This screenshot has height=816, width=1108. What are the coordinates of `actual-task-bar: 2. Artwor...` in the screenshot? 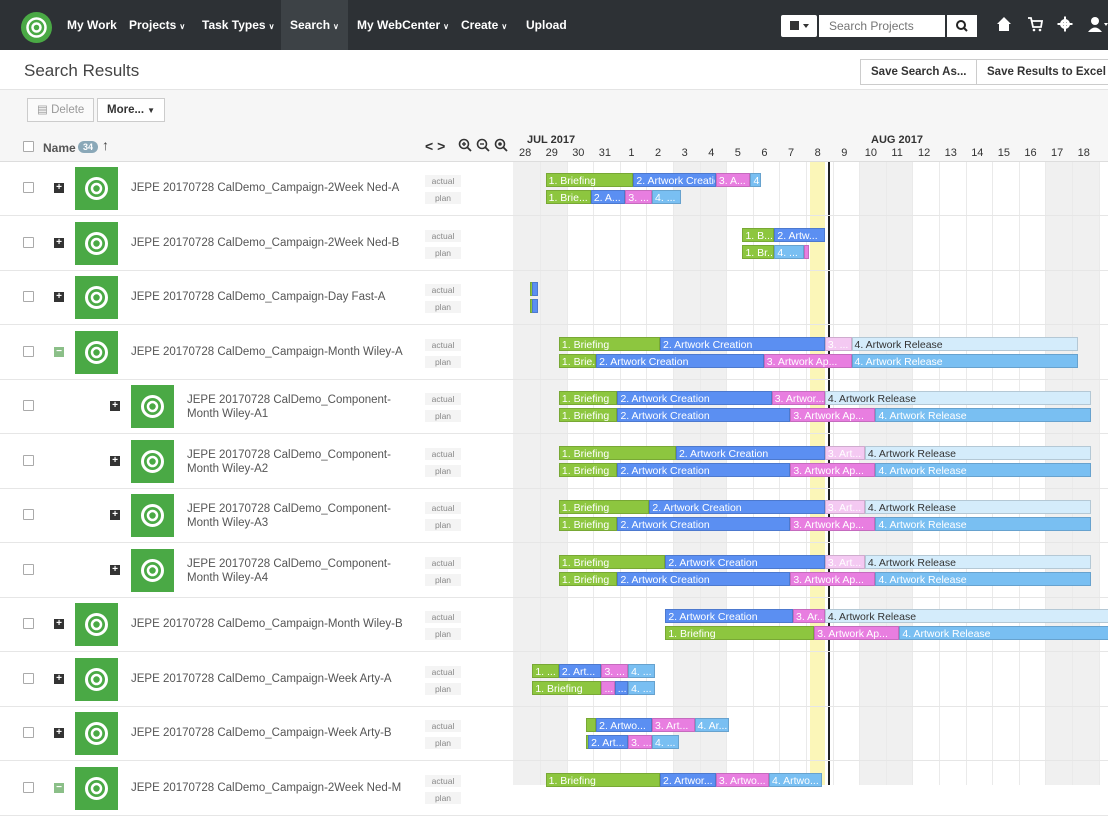 It's located at (688, 779).